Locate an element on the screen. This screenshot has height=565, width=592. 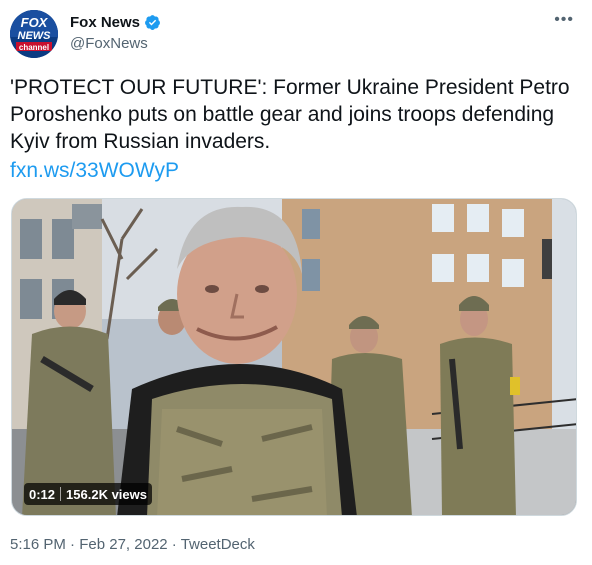
avatar-logo-text-bottom: channel is located at coordinates (34, 47).